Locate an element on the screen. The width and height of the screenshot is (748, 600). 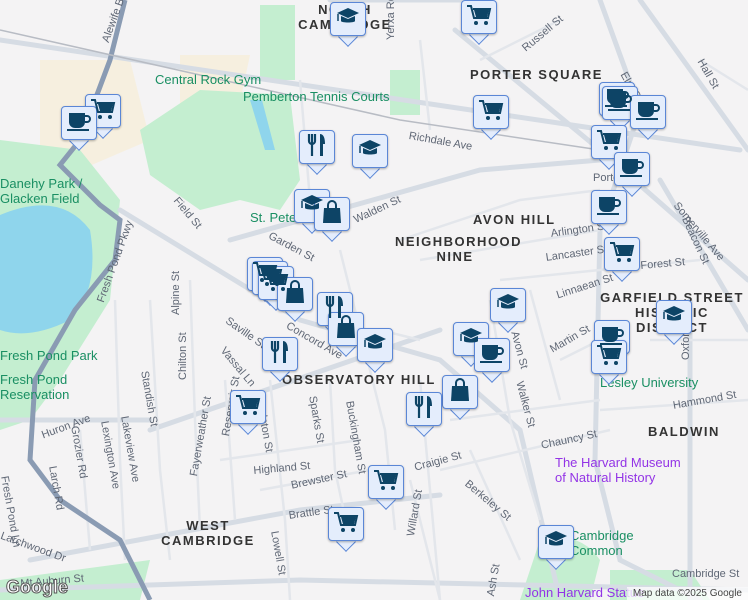
neighborhood-label: BALDWIN is located at coordinates (684, 431).